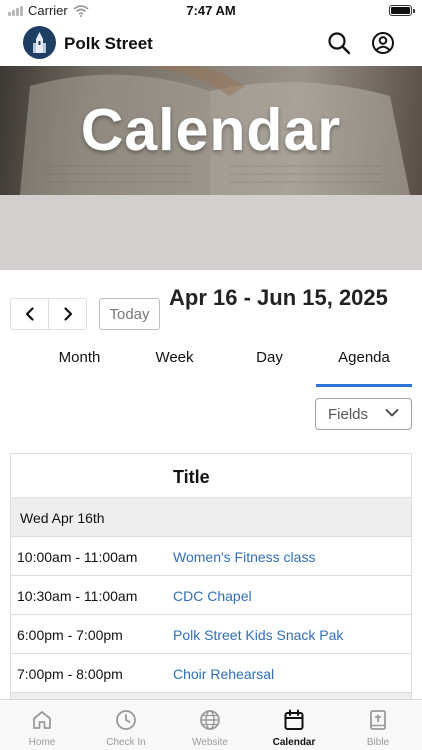 Image resolution: width=422 pixels, height=750 pixels. Describe the element at coordinates (77, 557) in the screenshot. I see `event-time: 10:00am - 11:00am` at that location.